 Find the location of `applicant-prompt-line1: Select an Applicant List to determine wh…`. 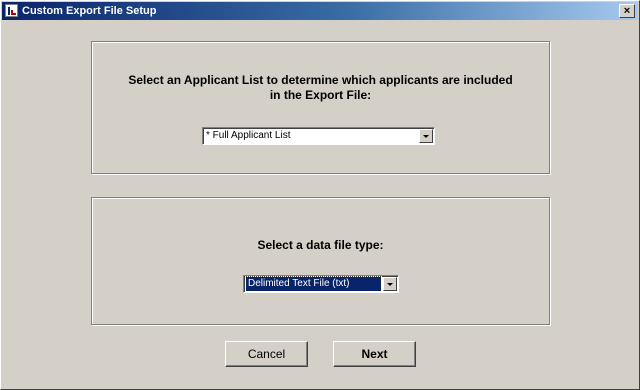

applicant-prompt-line1: Select an Applicant List to determine wh… is located at coordinates (320, 80).